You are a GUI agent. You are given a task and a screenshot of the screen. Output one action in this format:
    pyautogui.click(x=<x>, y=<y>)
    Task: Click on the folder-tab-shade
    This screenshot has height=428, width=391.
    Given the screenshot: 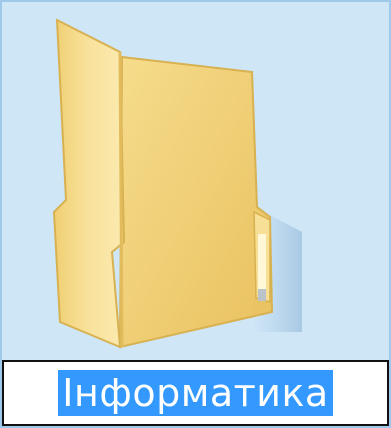 What is the action you would take?
    pyautogui.click(x=262, y=295)
    